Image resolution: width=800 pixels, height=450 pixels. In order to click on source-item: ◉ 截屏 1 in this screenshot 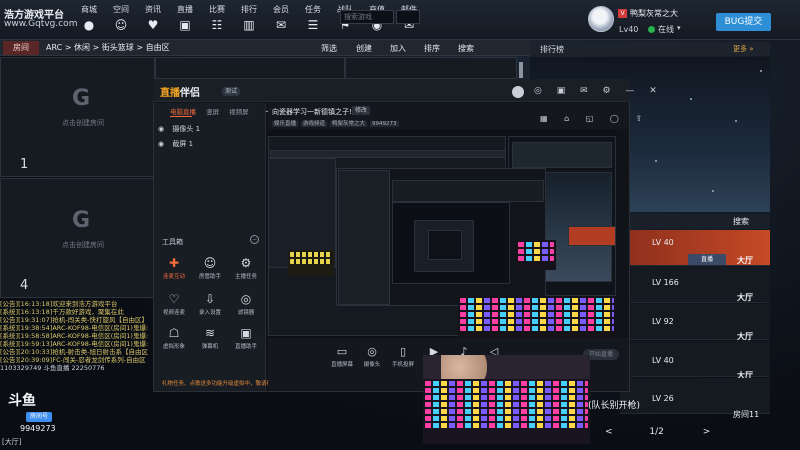, I will do `click(175, 144)`.